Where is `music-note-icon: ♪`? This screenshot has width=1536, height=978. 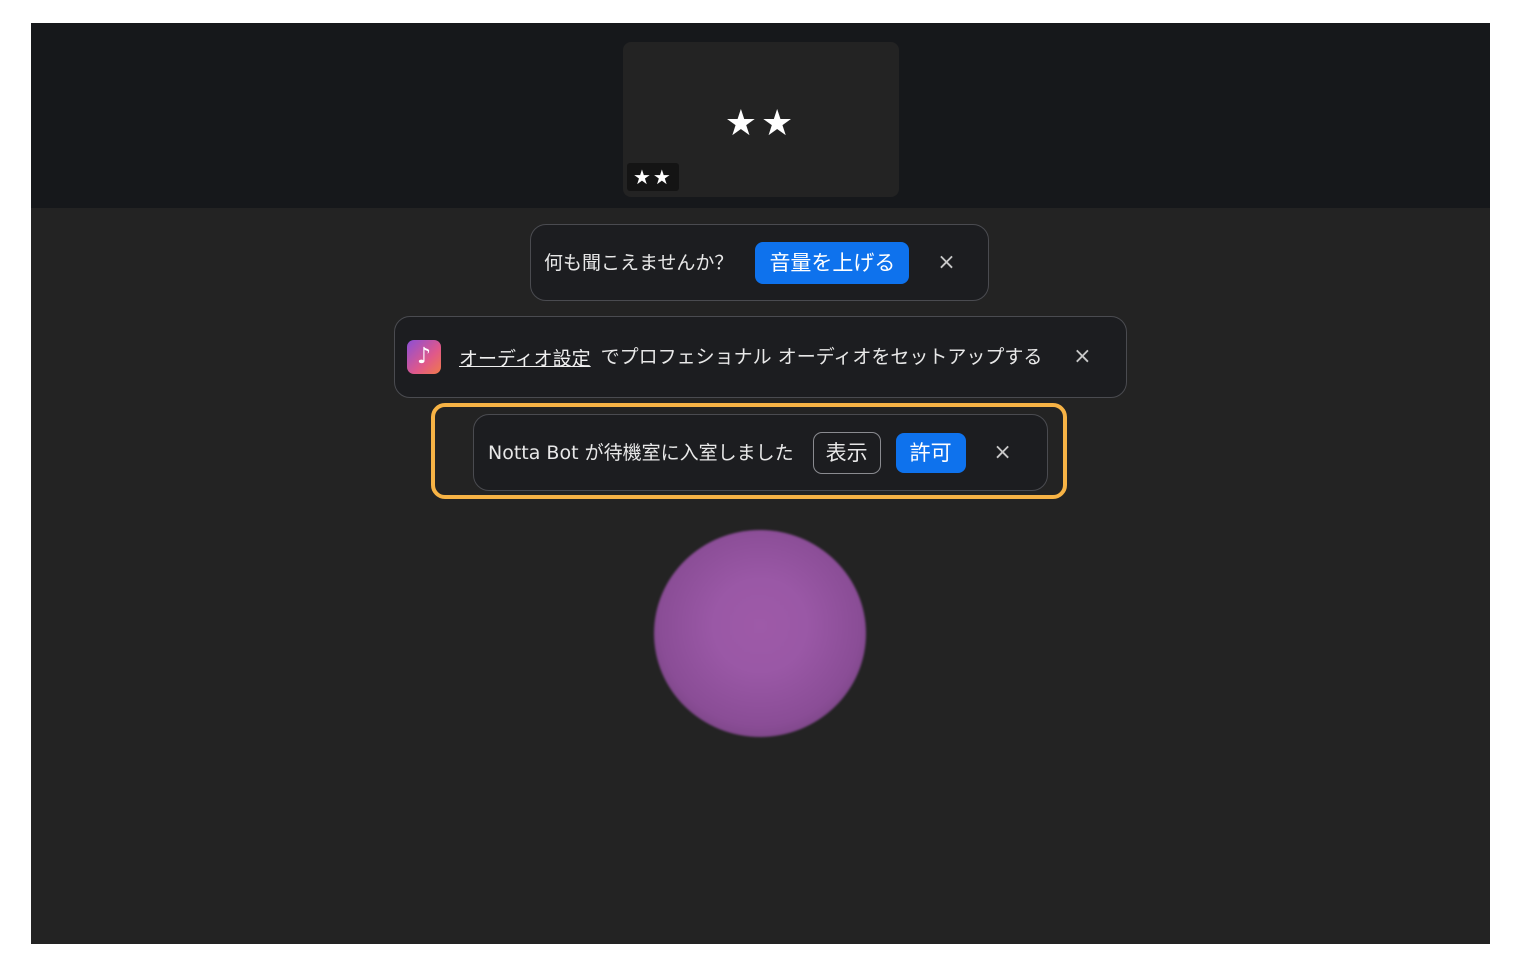 music-note-icon: ♪ is located at coordinates (424, 357).